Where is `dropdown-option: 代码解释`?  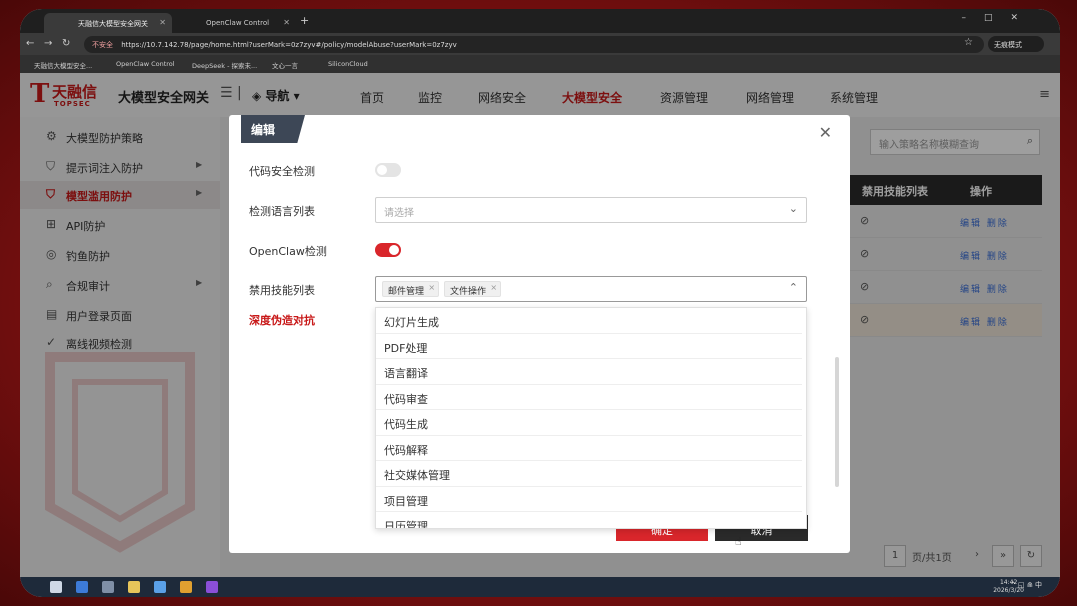 dropdown-option: 代码解释 is located at coordinates (589, 448).